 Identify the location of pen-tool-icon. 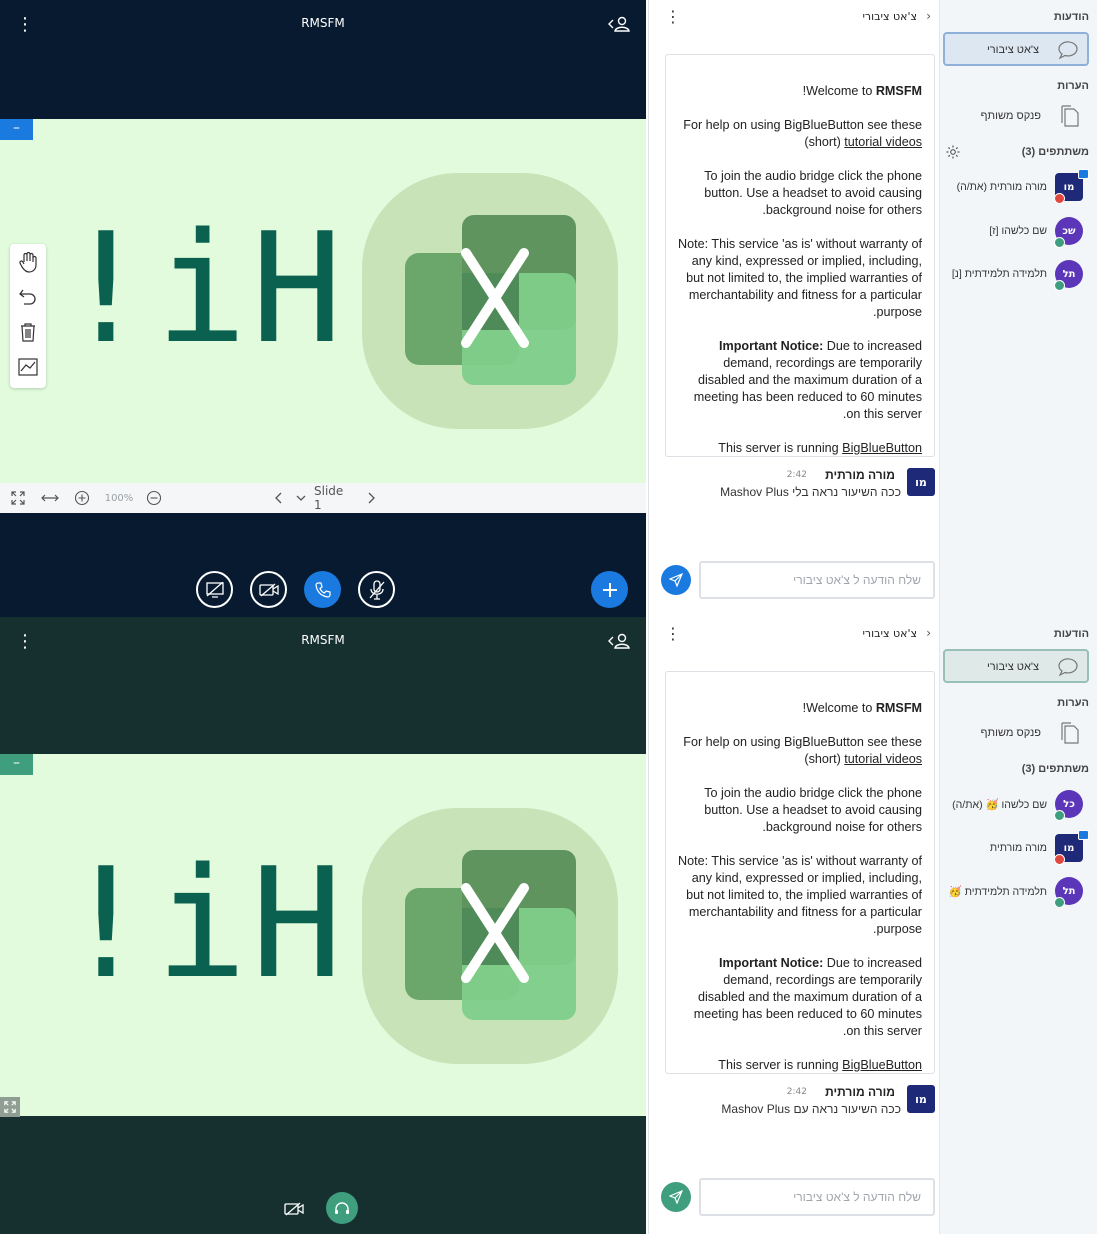
(28, 367).